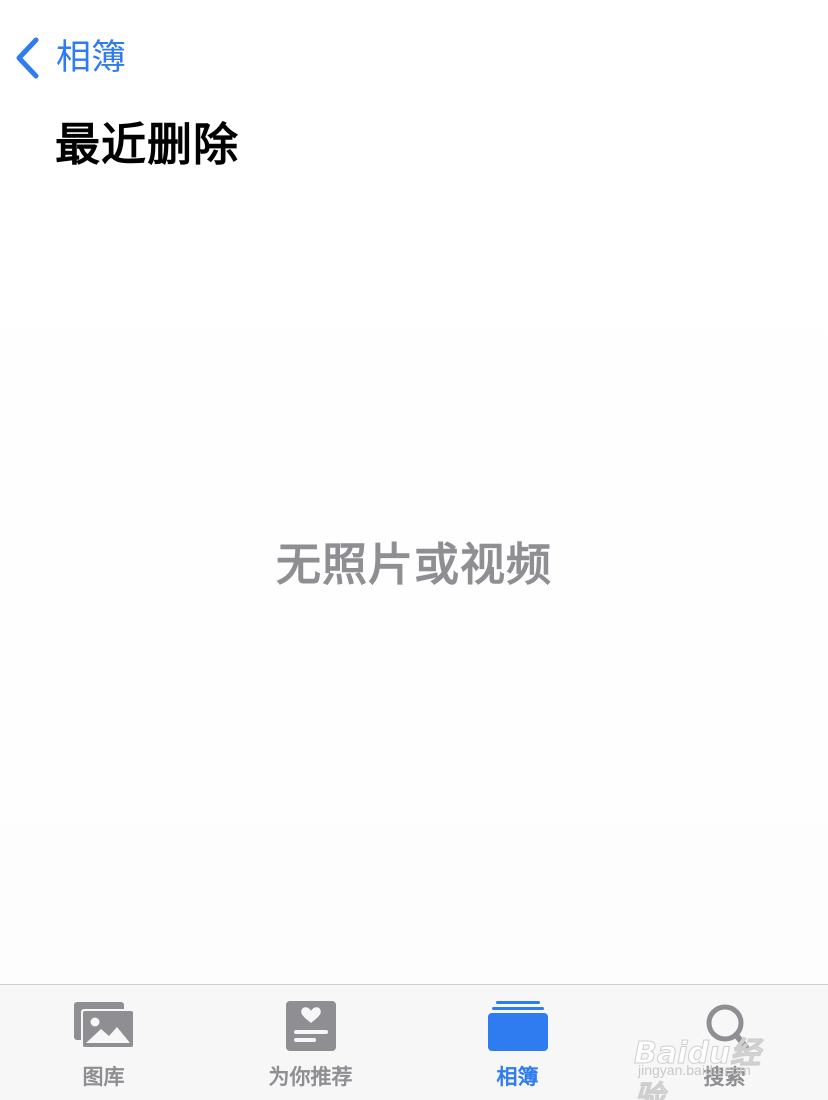  I want to click on tab-for-you-label: 为你推荐, so click(310, 1077).